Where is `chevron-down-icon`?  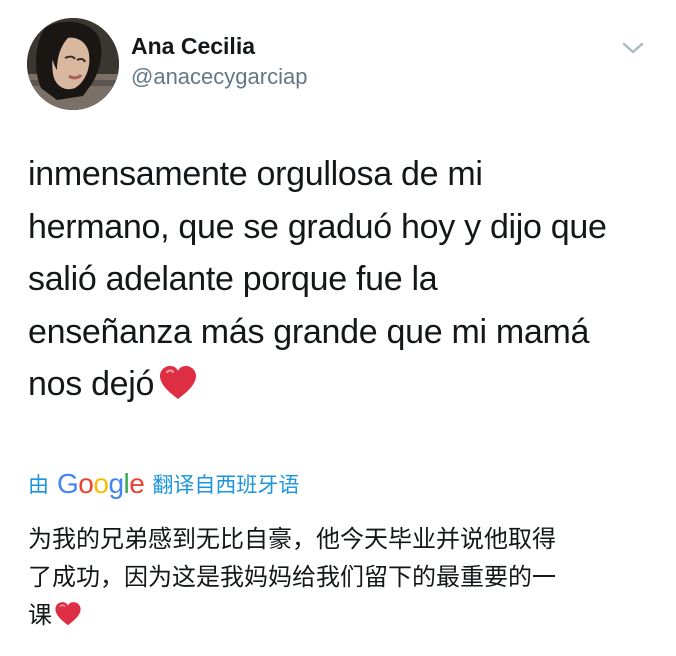 chevron-down-icon is located at coordinates (633, 48).